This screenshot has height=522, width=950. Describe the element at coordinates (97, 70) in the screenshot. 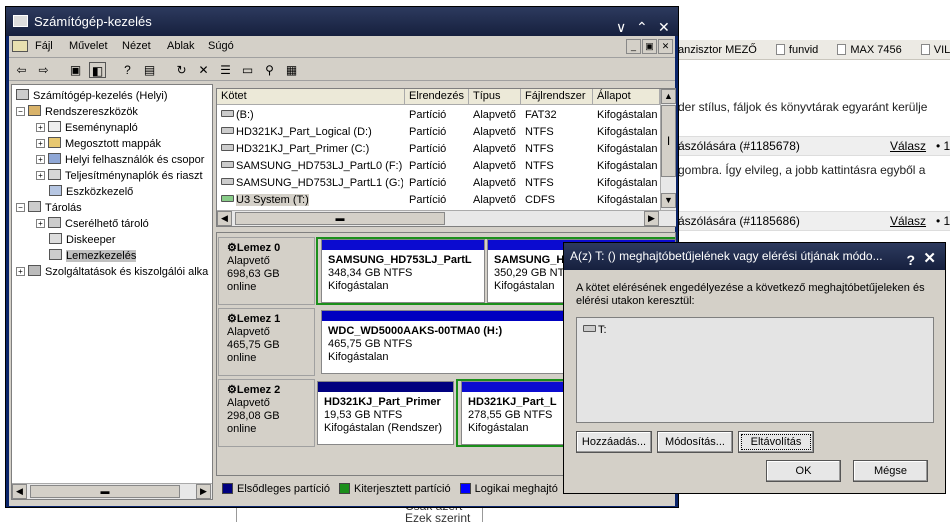

I see `show-tree-icon: ◧` at that location.